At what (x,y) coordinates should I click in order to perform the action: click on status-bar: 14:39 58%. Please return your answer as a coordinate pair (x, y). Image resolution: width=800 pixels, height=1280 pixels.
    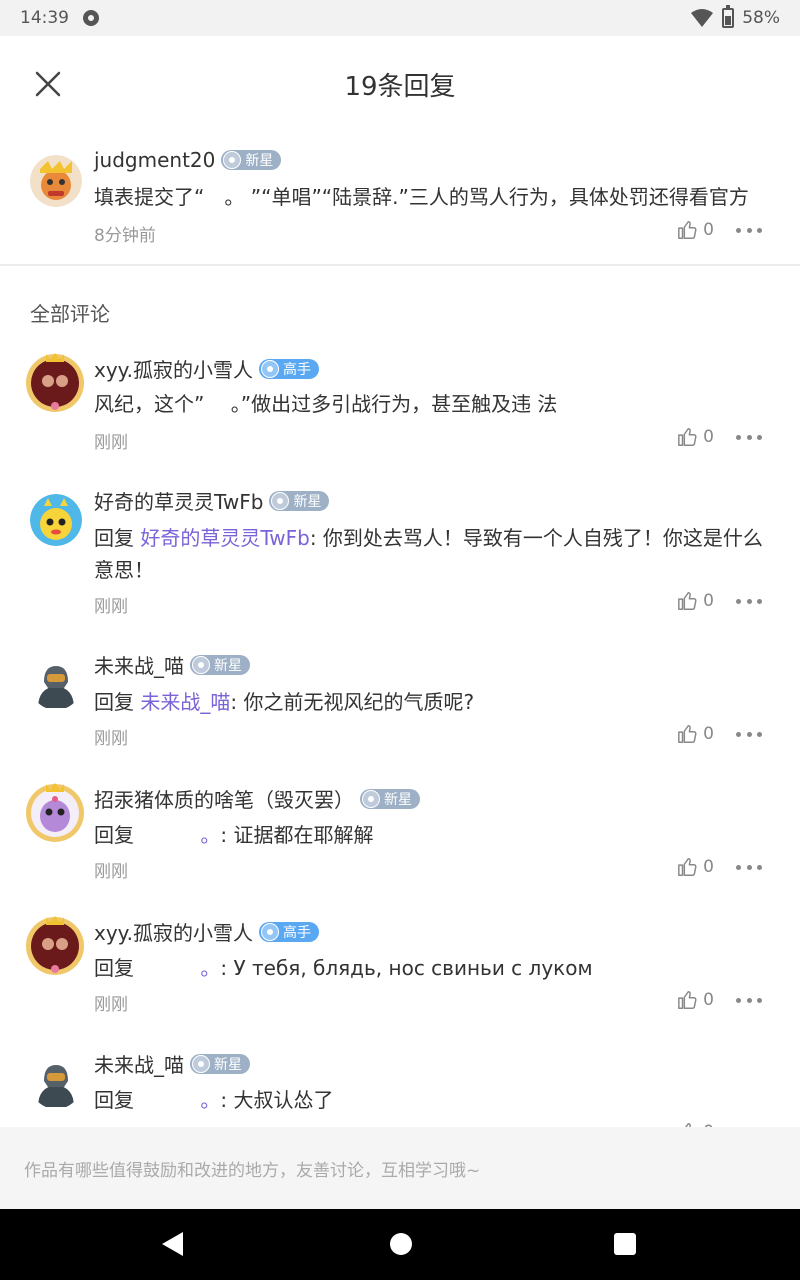
    Looking at the image, I should click on (400, 18).